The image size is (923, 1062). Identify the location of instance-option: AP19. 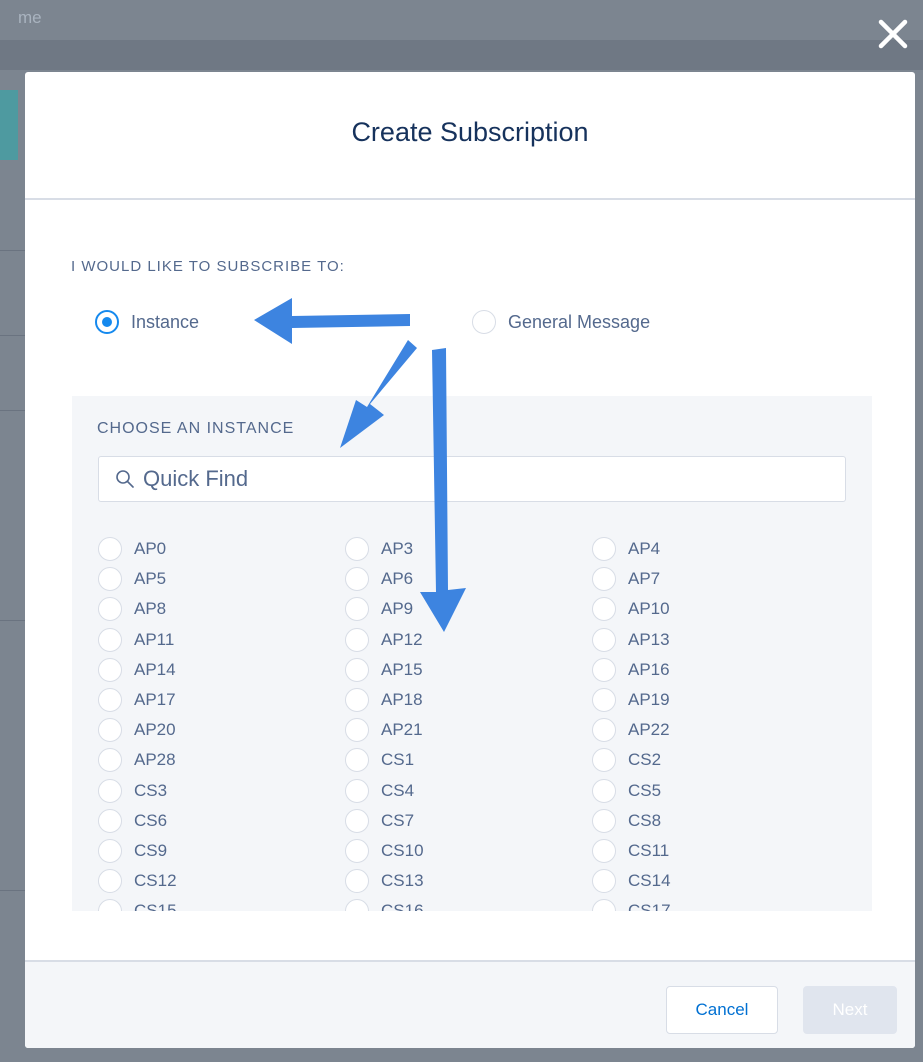
(715, 700).